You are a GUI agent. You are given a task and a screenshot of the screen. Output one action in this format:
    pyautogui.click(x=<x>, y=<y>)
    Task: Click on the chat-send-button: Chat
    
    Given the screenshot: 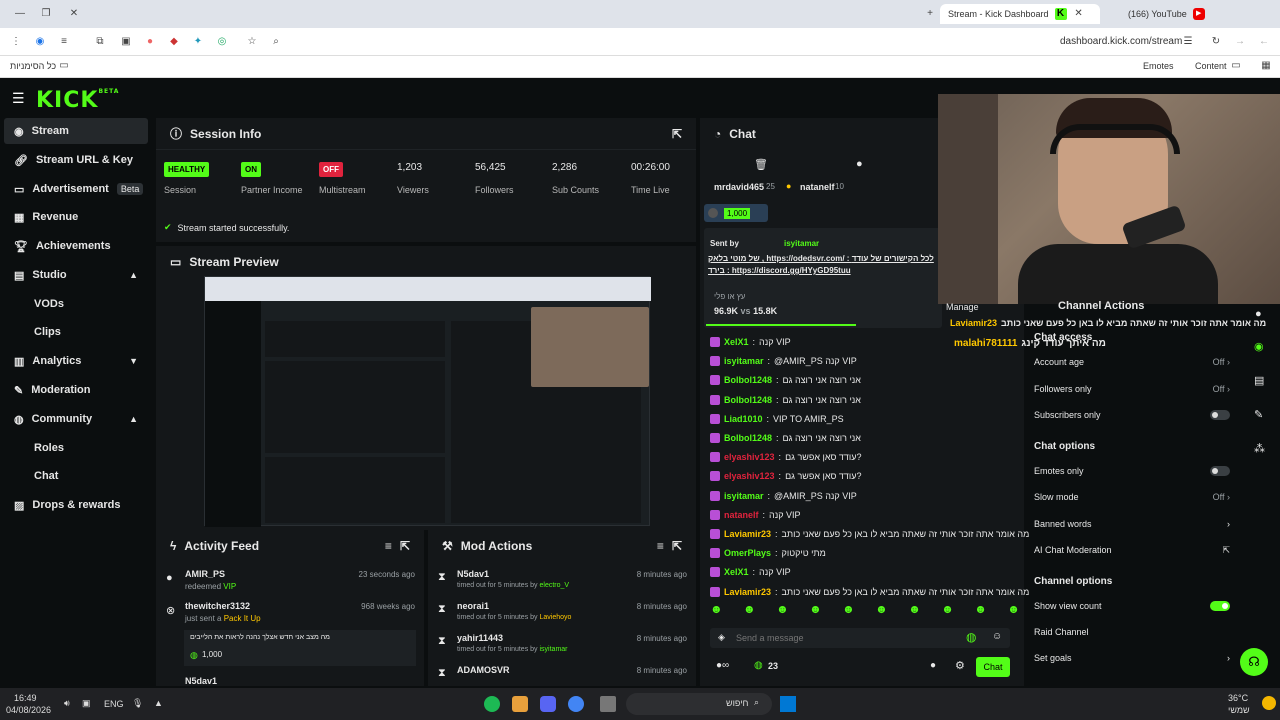 What is the action you would take?
    pyautogui.click(x=993, y=667)
    